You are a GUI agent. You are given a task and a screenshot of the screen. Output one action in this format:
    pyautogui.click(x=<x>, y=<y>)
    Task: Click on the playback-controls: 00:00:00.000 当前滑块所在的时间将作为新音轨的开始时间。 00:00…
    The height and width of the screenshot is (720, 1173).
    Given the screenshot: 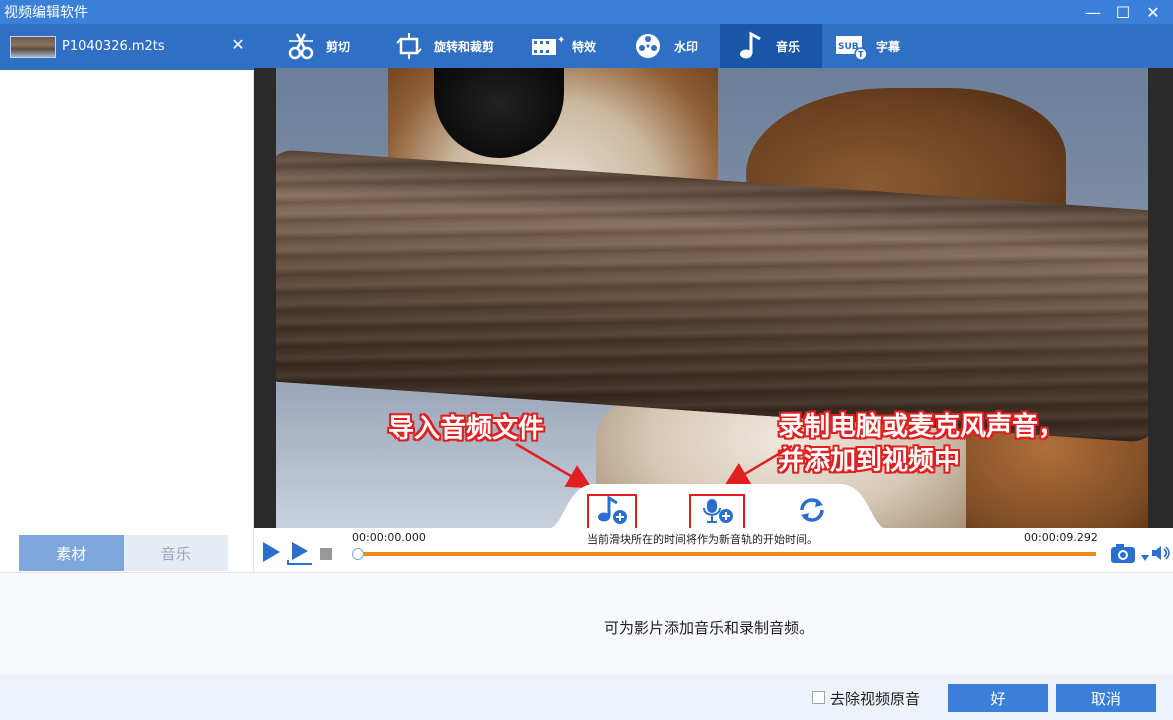 What is the action you would take?
    pyautogui.click(x=713, y=550)
    